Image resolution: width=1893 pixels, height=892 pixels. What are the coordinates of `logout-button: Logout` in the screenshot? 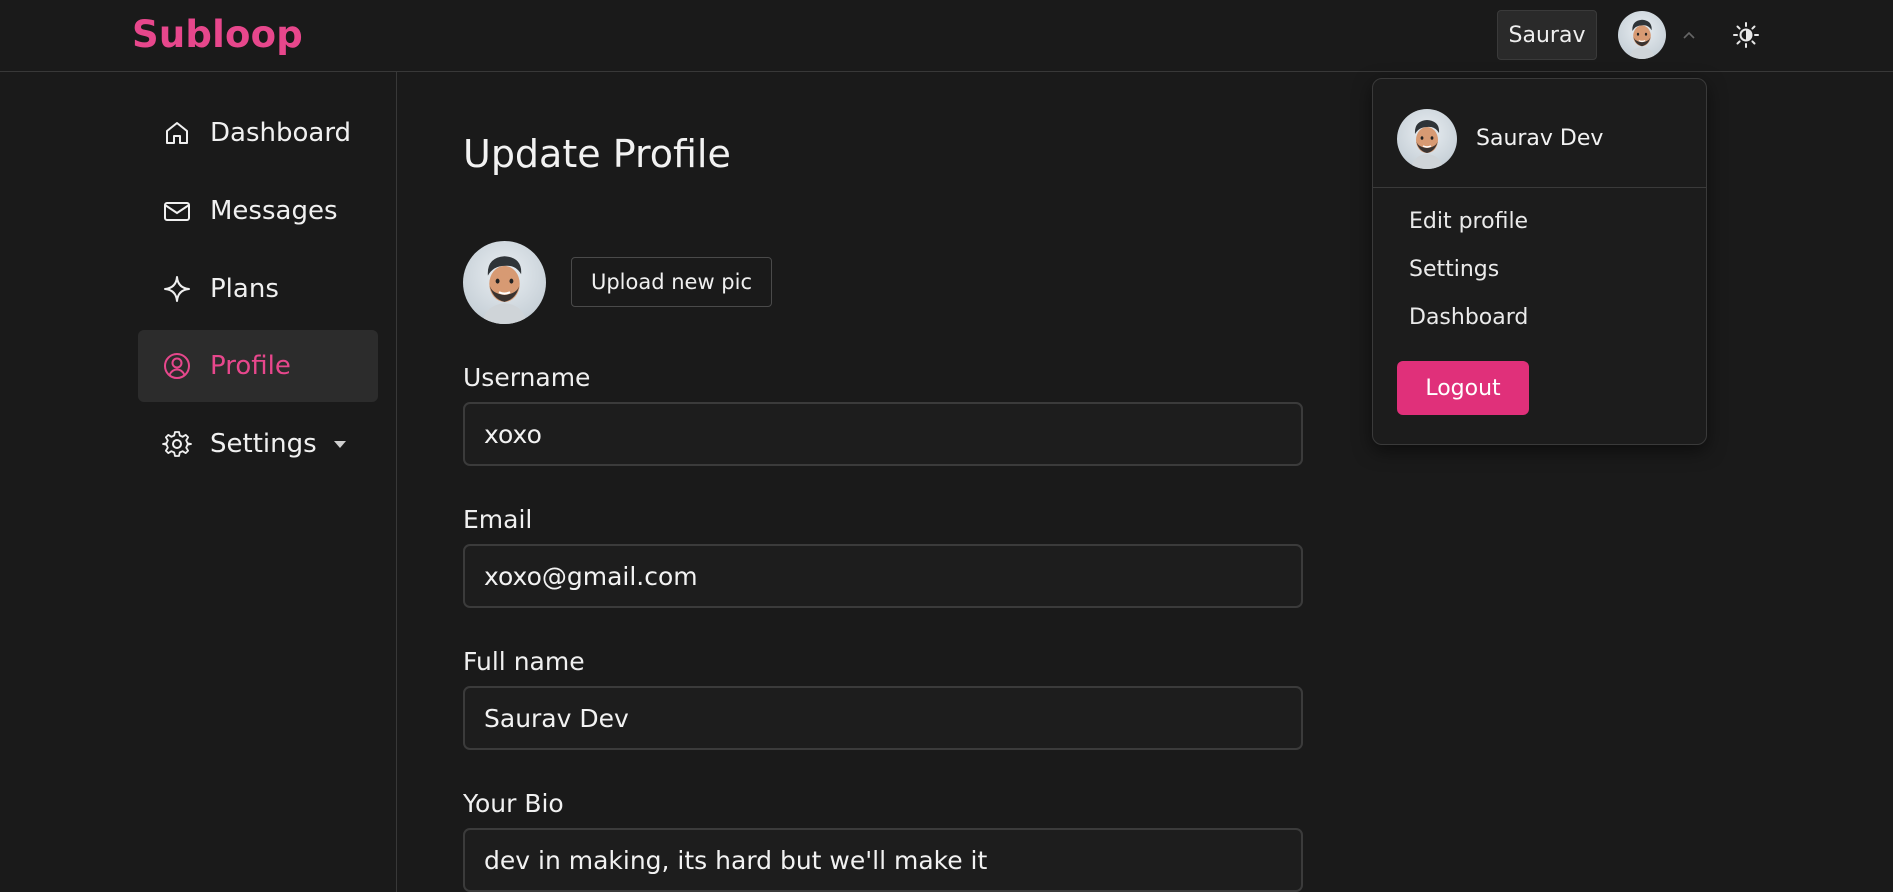 It's located at (1463, 388).